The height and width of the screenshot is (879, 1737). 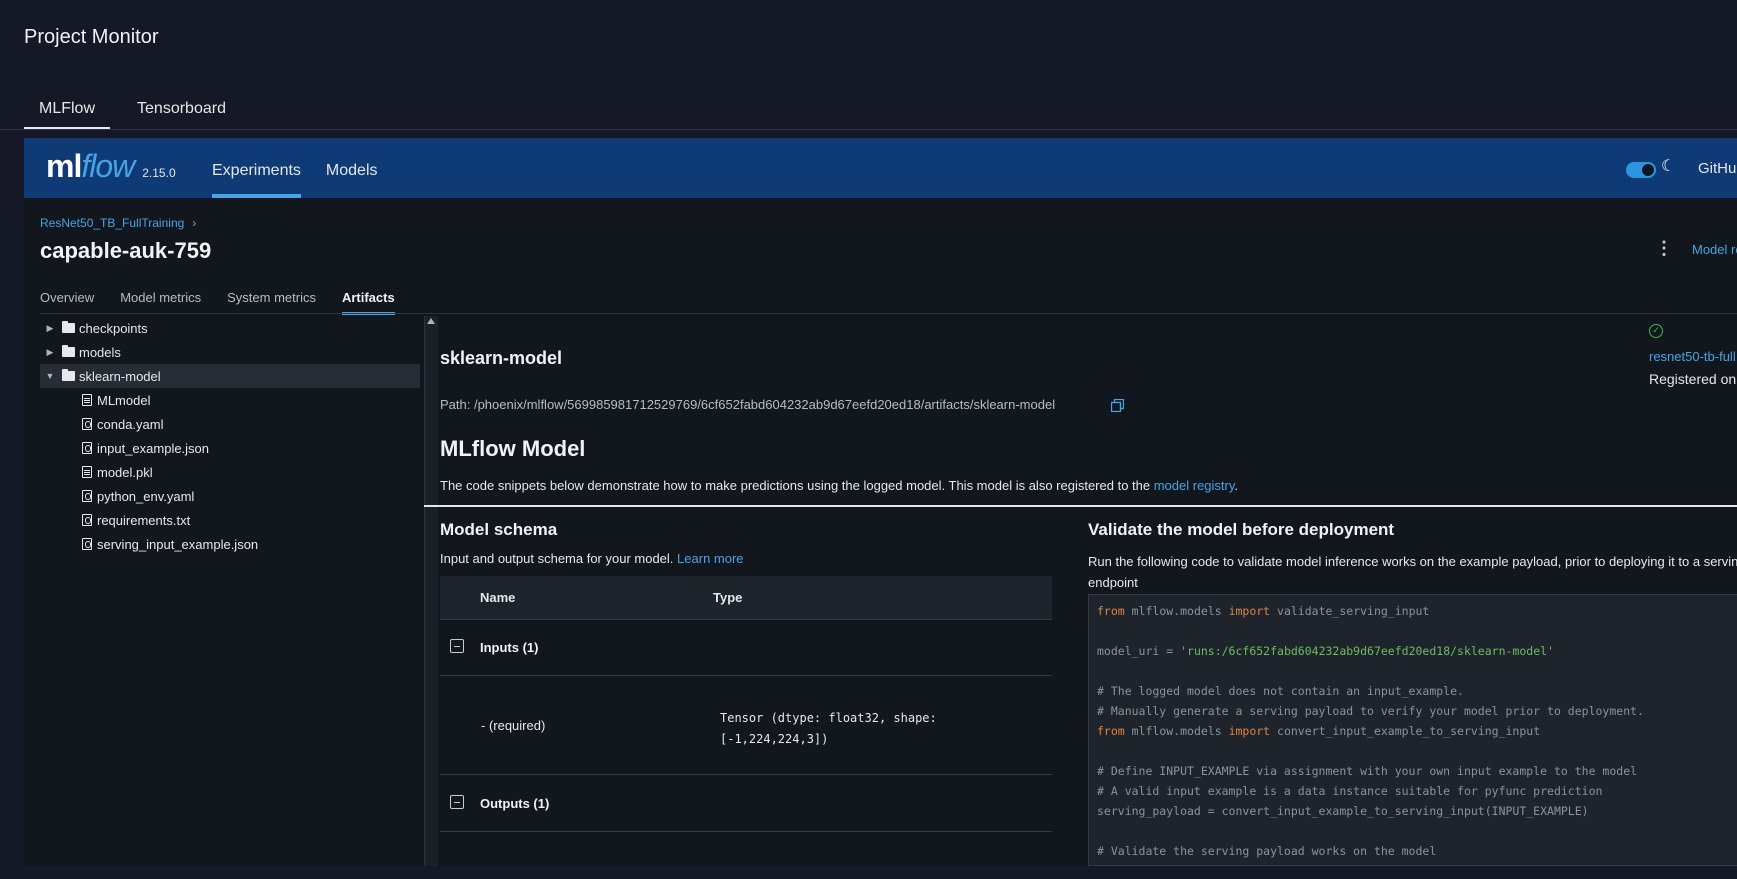 What do you see at coordinates (513, 448) in the screenshot?
I see `mlflow-model-title: MLflow Model` at bounding box center [513, 448].